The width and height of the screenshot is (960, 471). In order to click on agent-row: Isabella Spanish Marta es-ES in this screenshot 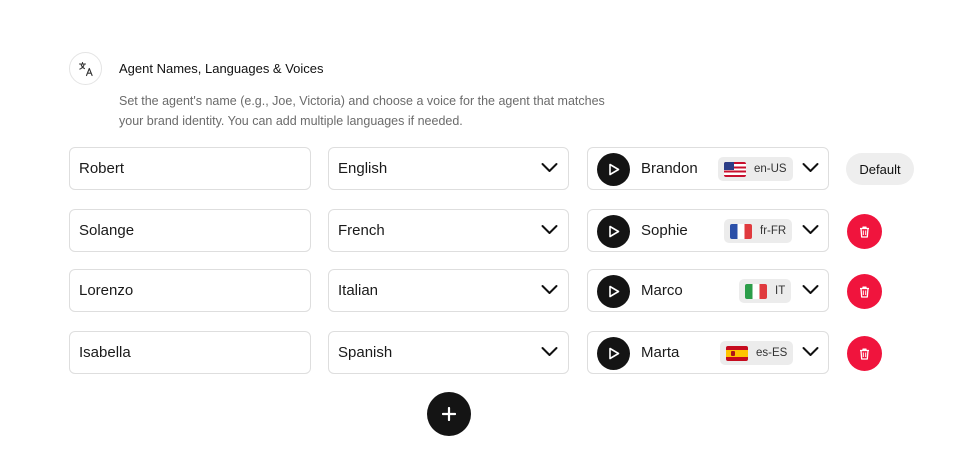, I will do `click(480, 353)`.